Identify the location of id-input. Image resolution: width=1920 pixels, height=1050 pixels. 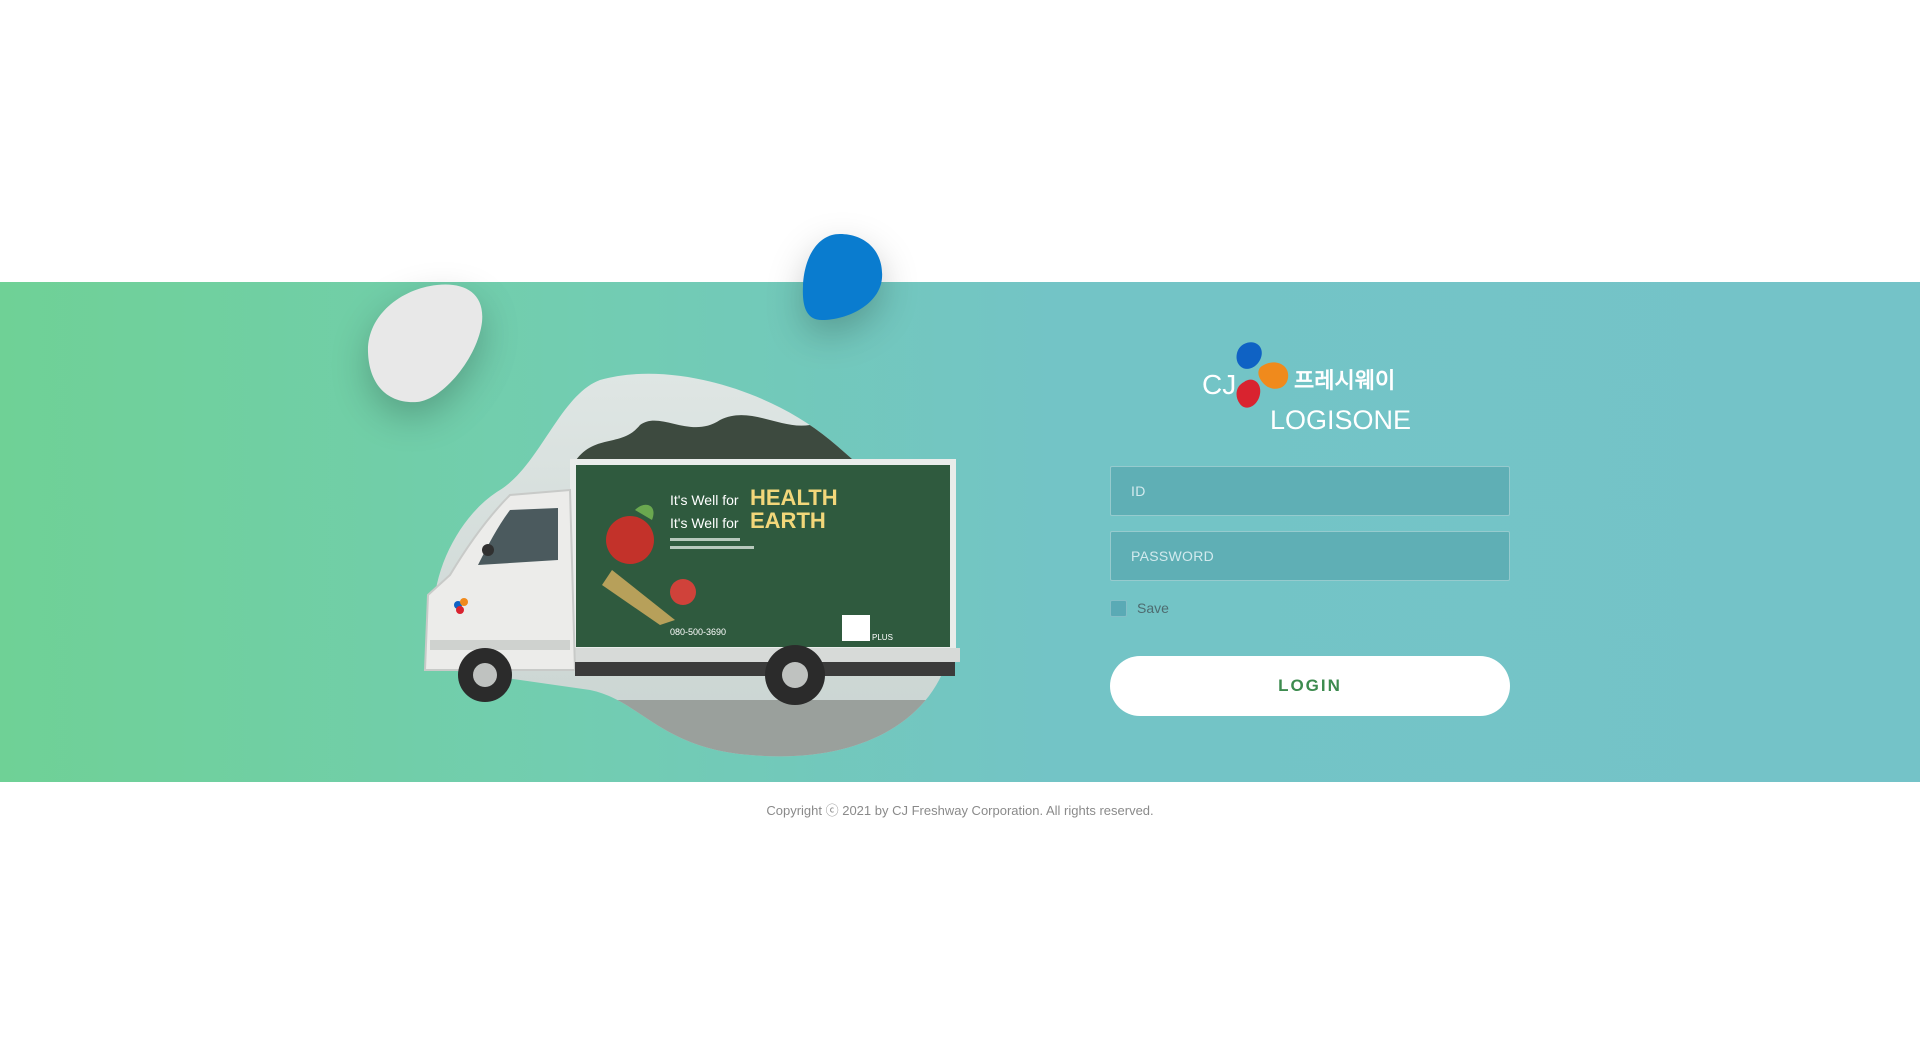
(1310, 491).